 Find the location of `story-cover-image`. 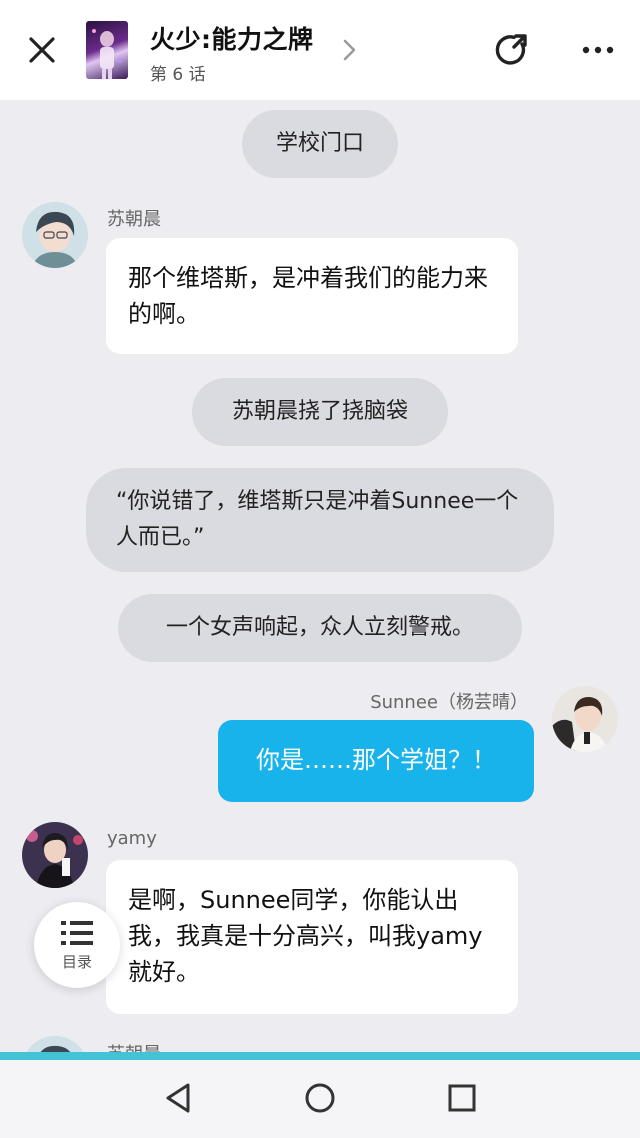

story-cover-image is located at coordinates (107, 50).